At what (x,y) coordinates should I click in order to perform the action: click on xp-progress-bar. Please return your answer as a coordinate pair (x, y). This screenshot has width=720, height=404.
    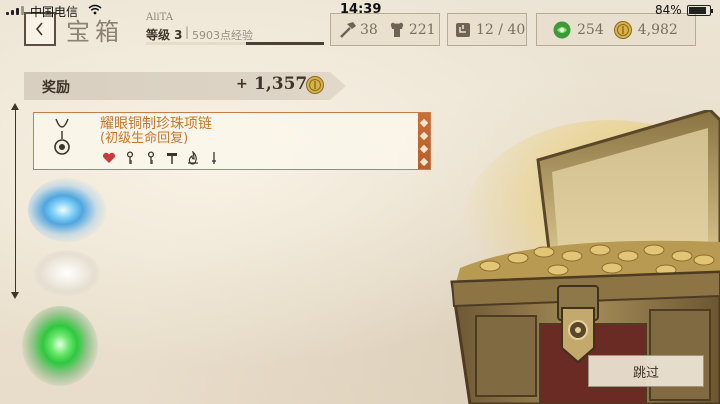
    Looking at the image, I should click on (235, 43).